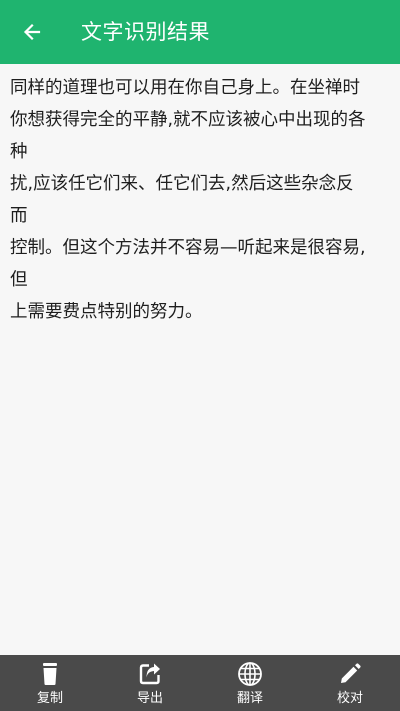 Image resolution: width=400 pixels, height=711 pixels. I want to click on back-button, so click(32, 32).